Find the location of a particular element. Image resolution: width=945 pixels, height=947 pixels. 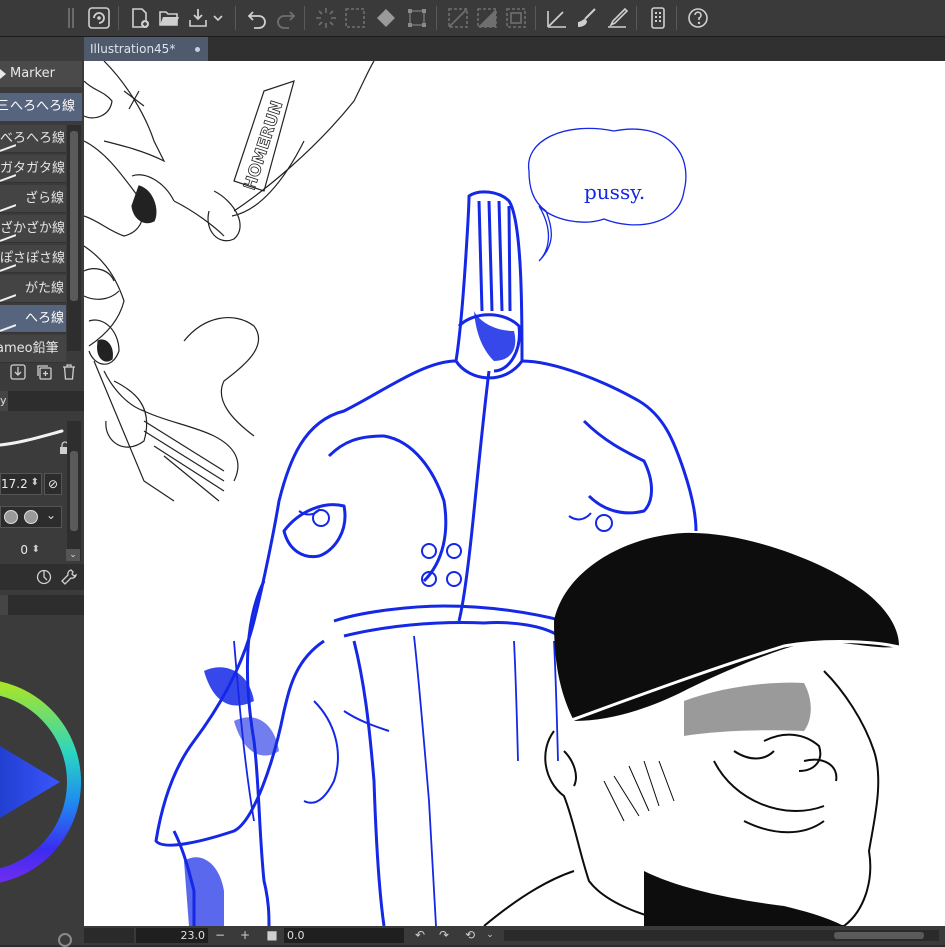

brush-icon is located at coordinates (587, 18).